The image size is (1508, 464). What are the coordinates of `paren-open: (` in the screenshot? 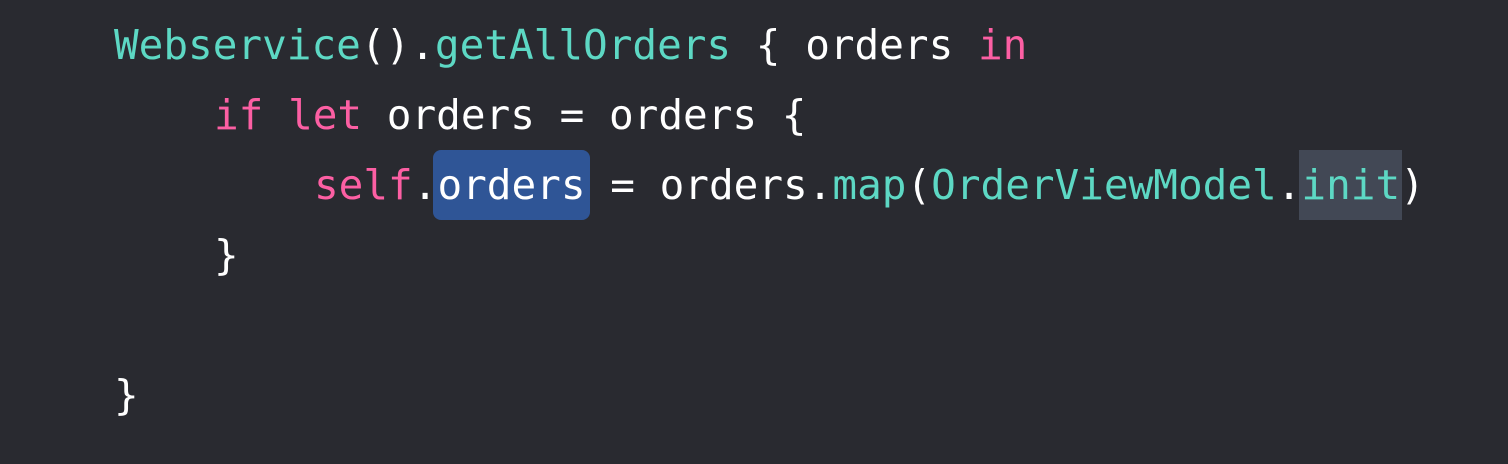 It's located at (919, 185).